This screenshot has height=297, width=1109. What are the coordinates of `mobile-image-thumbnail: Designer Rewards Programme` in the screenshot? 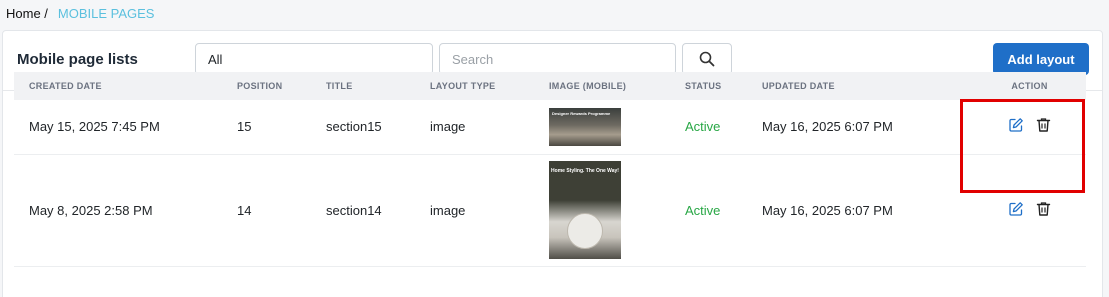 It's located at (585, 126).